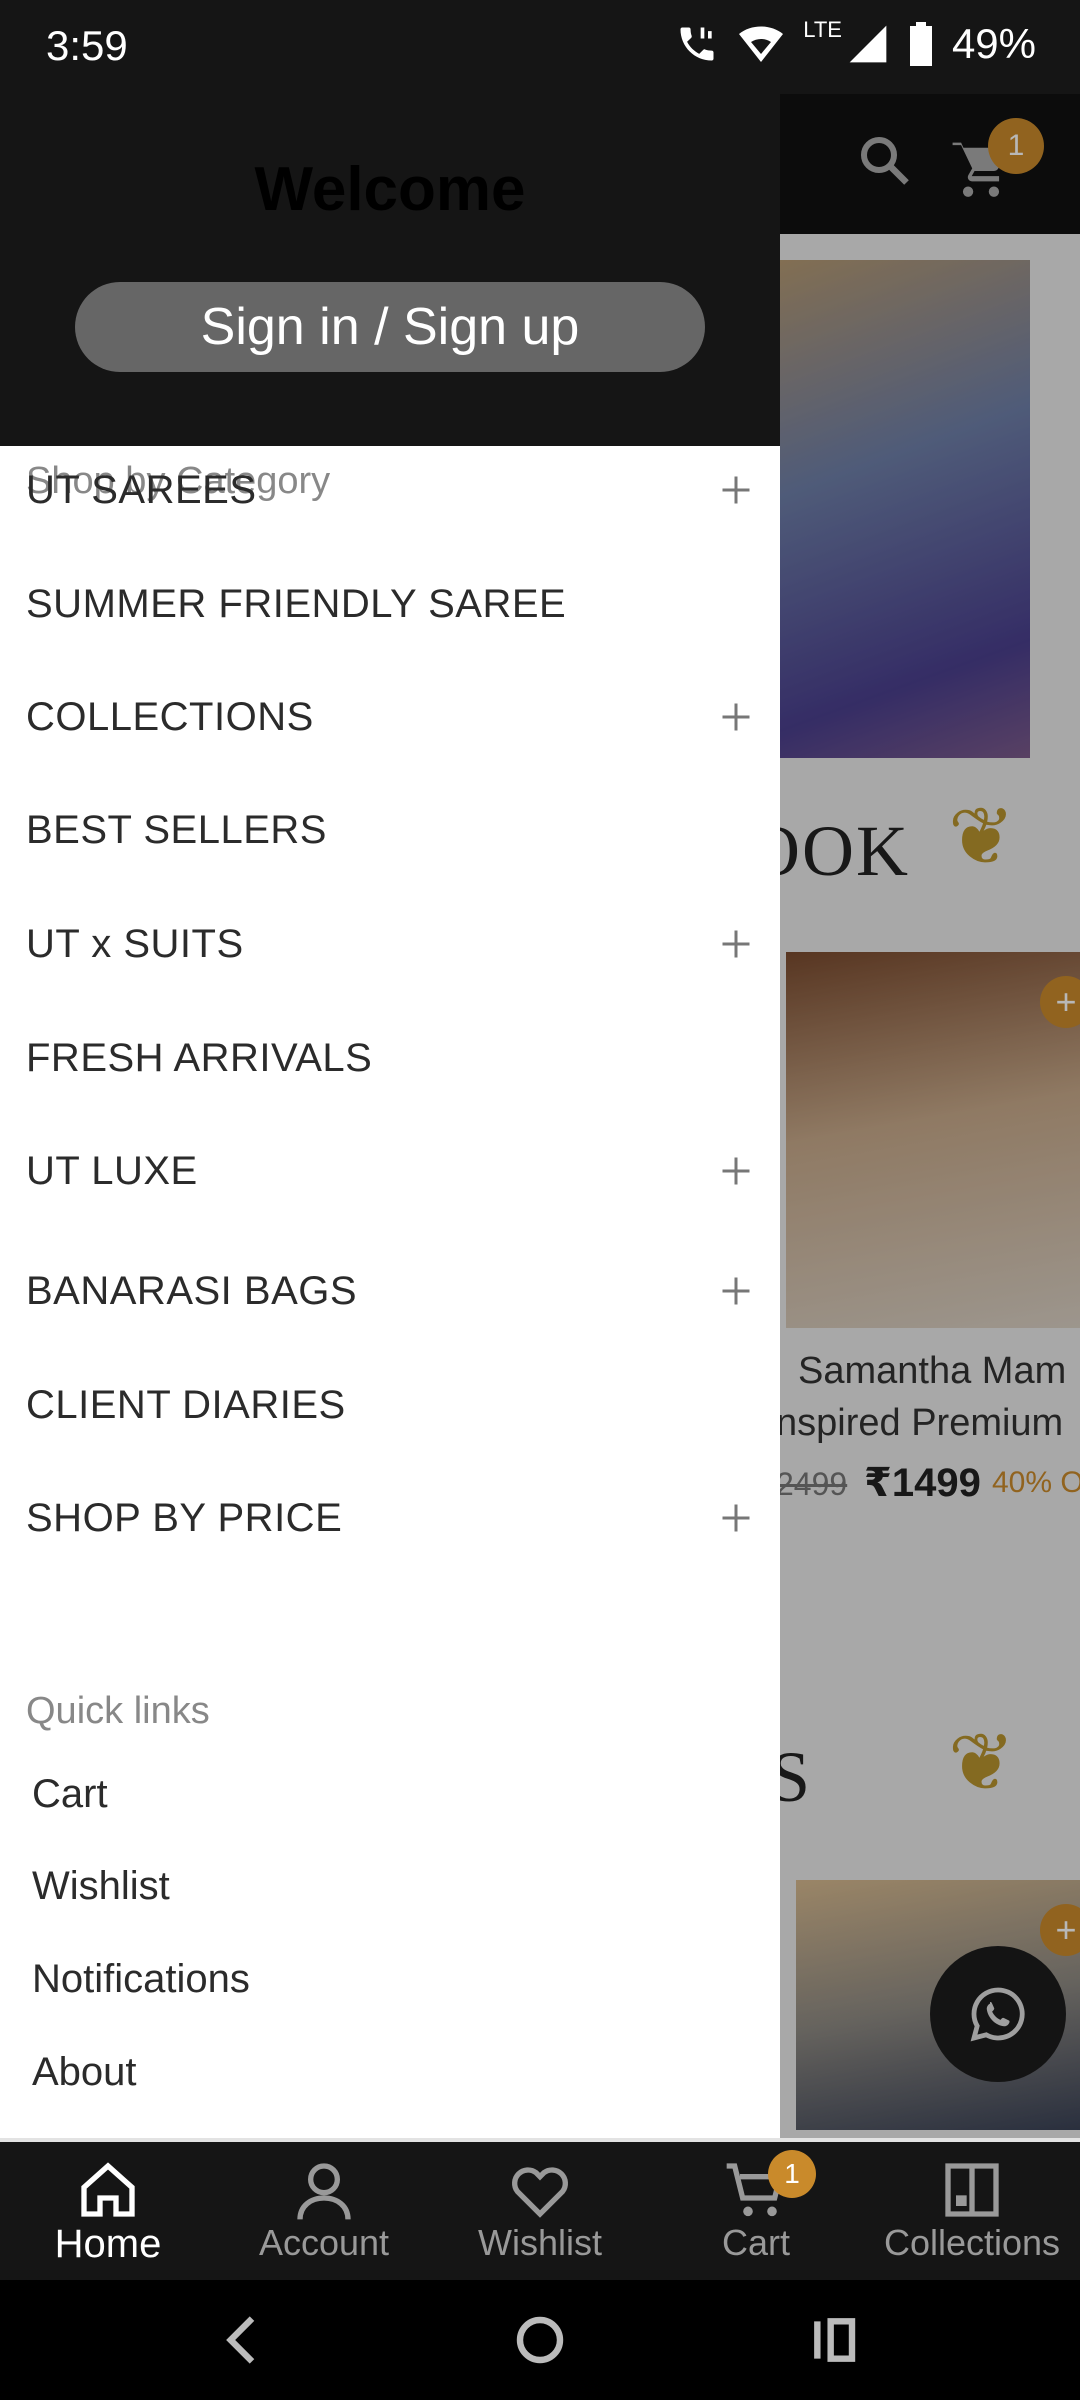 The height and width of the screenshot is (2400, 1080). I want to click on welcome-title: Welcome, so click(390, 189).